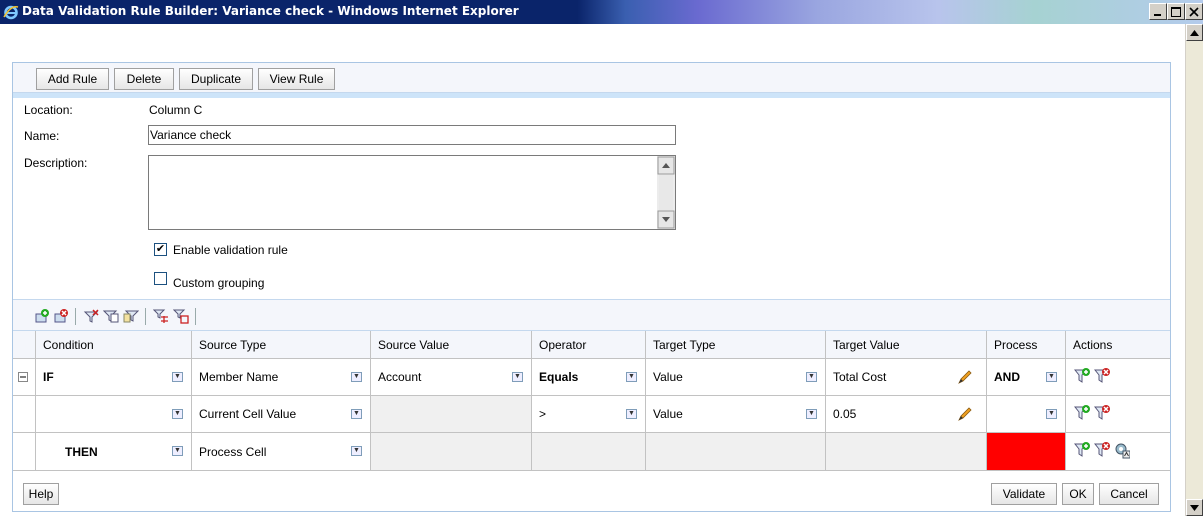 The height and width of the screenshot is (516, 1203). I want to click on collapse-toggle, so click(24, 377).